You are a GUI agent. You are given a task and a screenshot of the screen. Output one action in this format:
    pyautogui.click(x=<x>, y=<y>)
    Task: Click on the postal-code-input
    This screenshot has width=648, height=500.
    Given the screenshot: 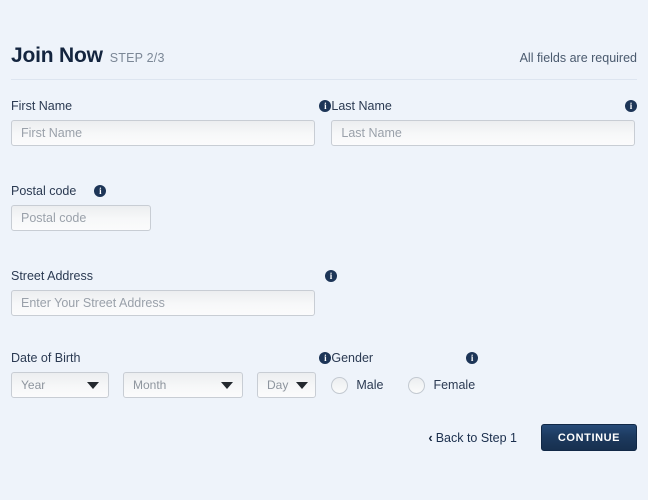 What is the action you would take?
    pyautogui.click(x=81, y=218)
    